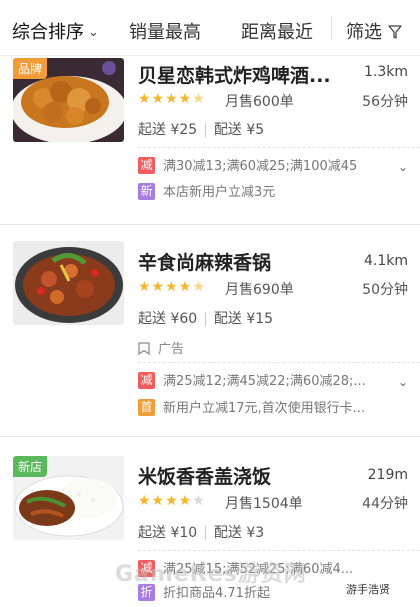  I want to click on filter-button: 筛选, so click(374, 31).